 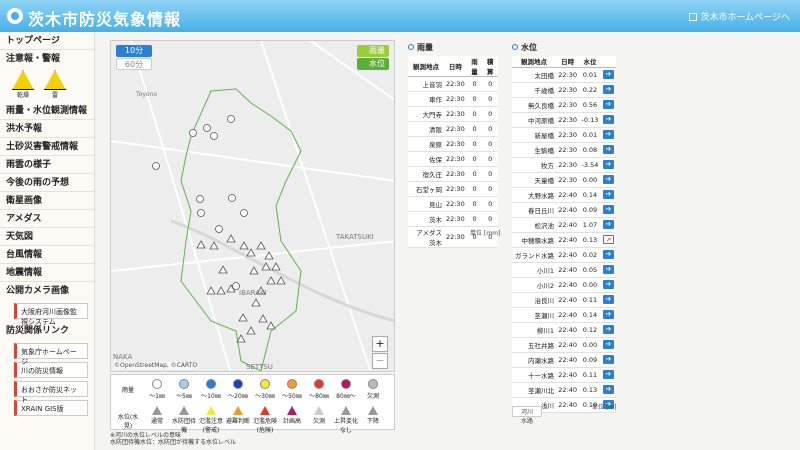 What do you see at coordinates (47, 59) in the screenshot?
I see `nav-warnings: 注意報・警報` at bounding box center [47, 59].